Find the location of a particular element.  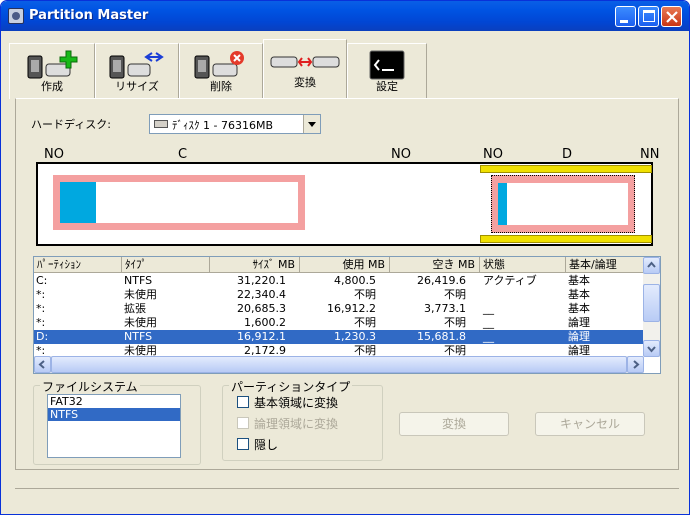

window-title: Partition Master is located at coordinates (89, 15).